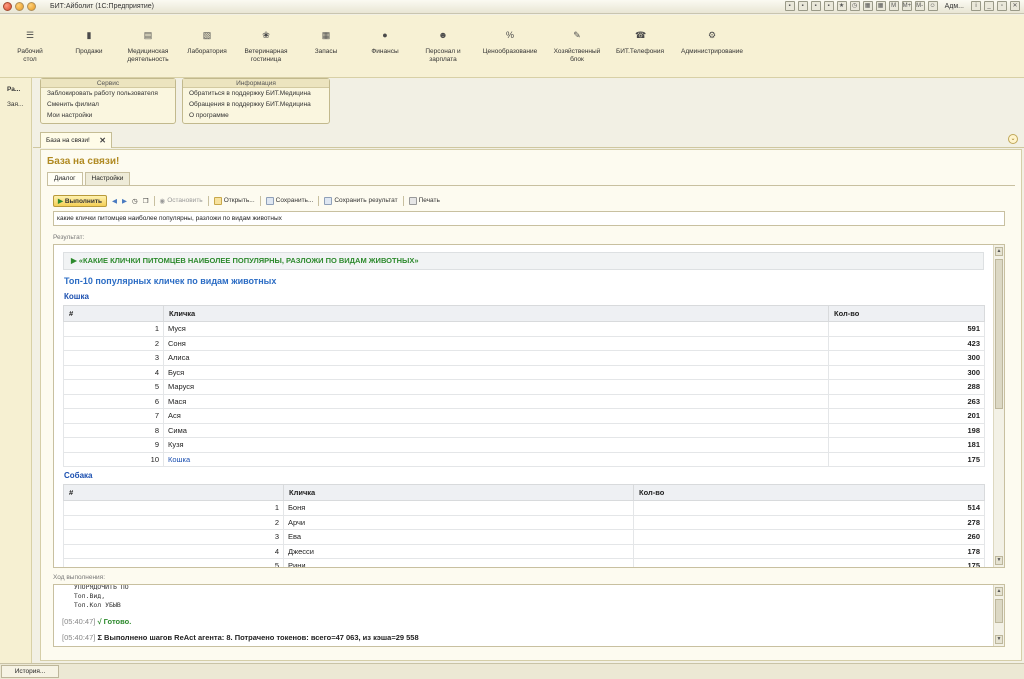 The width and height of the screenshot is (1024, 679). What do you see at coordinates (256, 93) in the screenshot?
I see `contact-support-link: Обратиться в поддержку БИТ.Медицина` at bounding box center [256, 93].